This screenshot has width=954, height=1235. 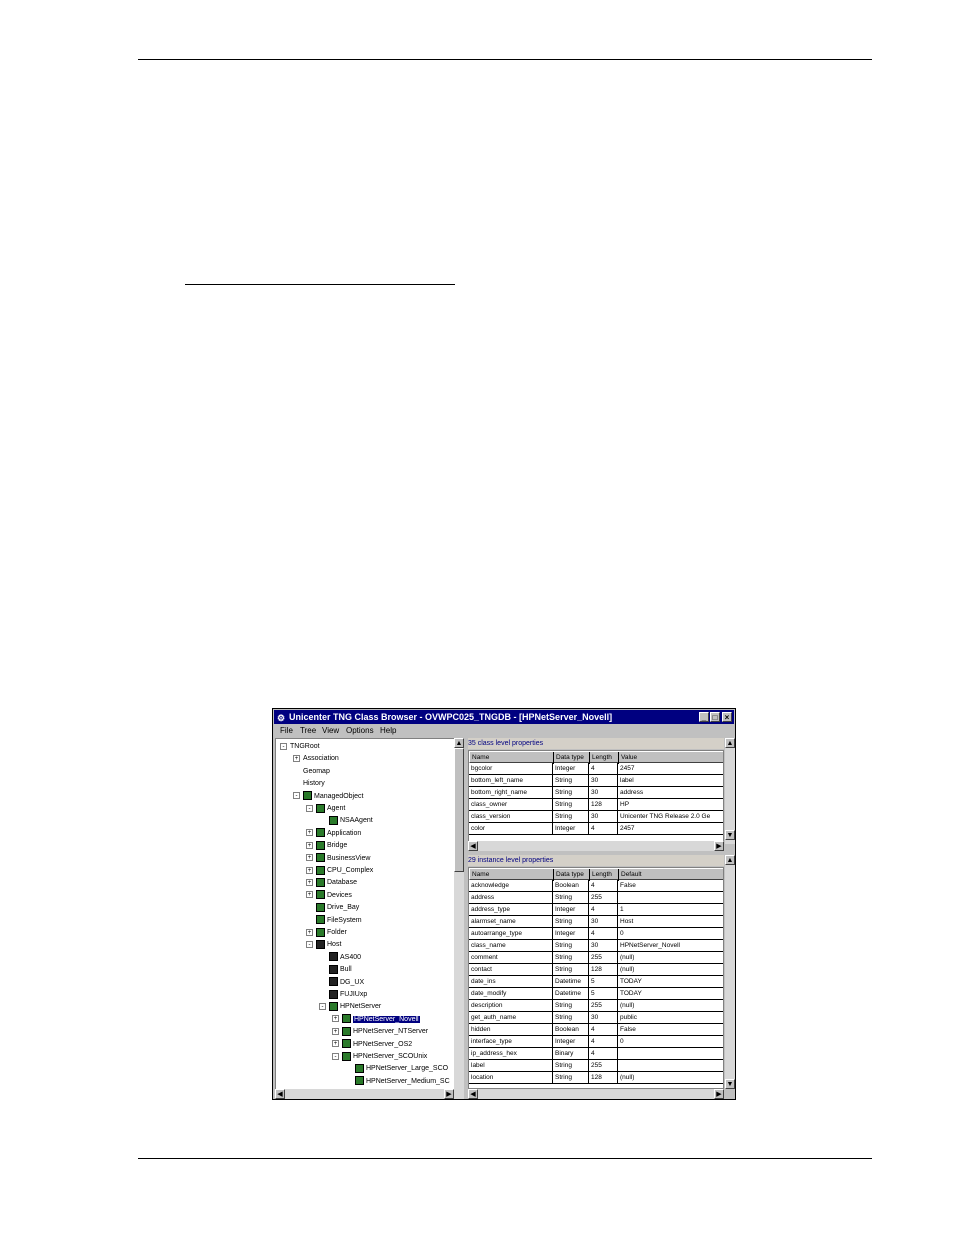 I want to click on grid-row: interface_type Integer 4 0, so click(x=596, y=1042).